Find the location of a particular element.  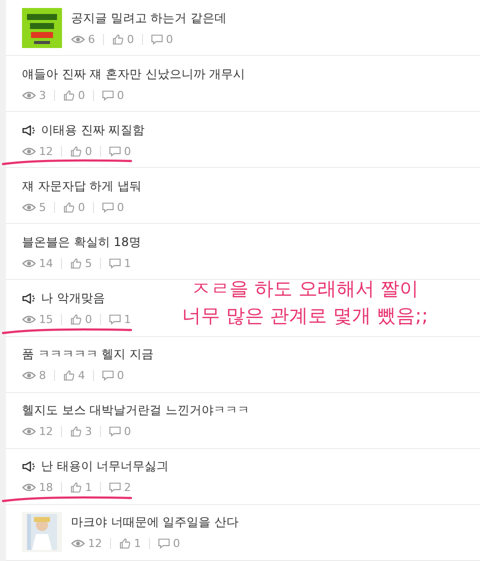

post-title: 공지글 밀려고 하는거 같은데 is located at coordinates (148, 18).